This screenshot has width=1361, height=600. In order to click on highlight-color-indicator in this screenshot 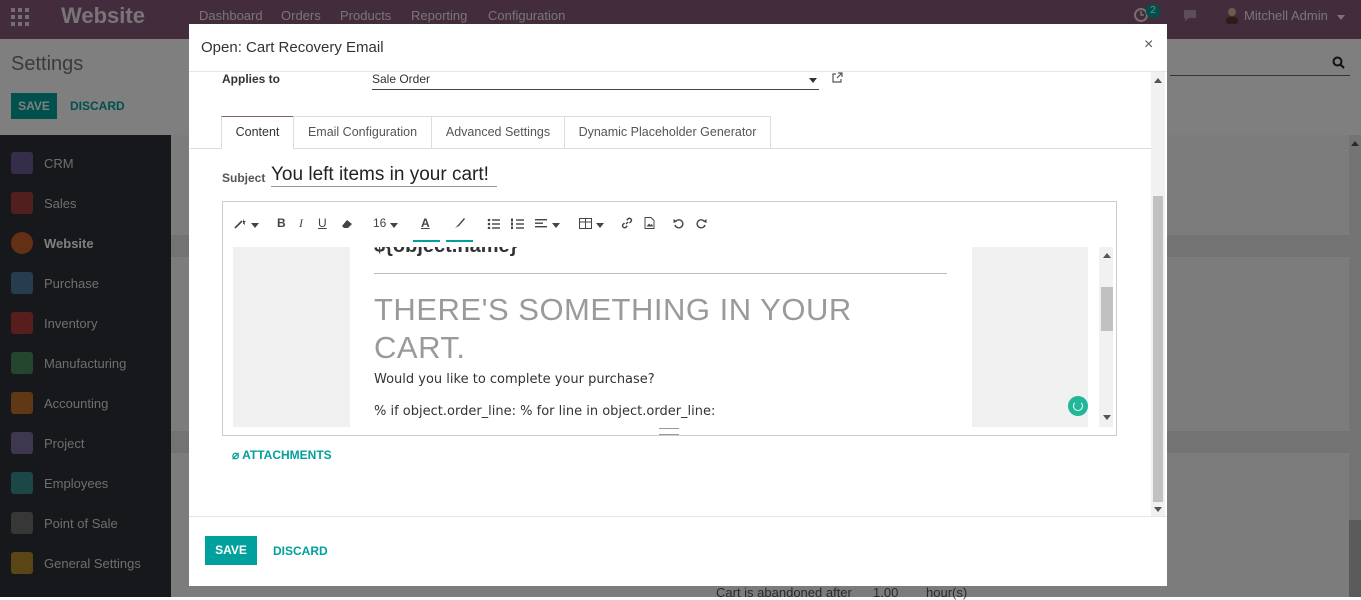, I will do `click(459, 241)`.